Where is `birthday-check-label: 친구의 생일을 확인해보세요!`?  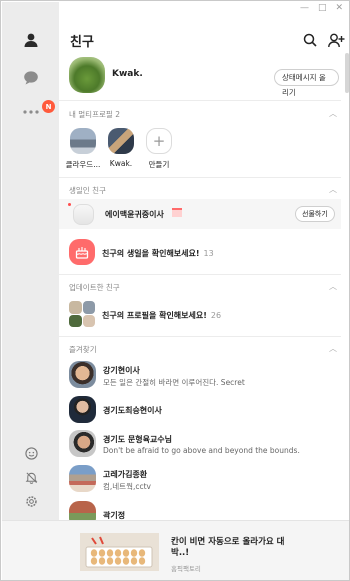
birthday-check-label: 친구의 생일을 확인해보세요! is located at coordinates (151, 253).